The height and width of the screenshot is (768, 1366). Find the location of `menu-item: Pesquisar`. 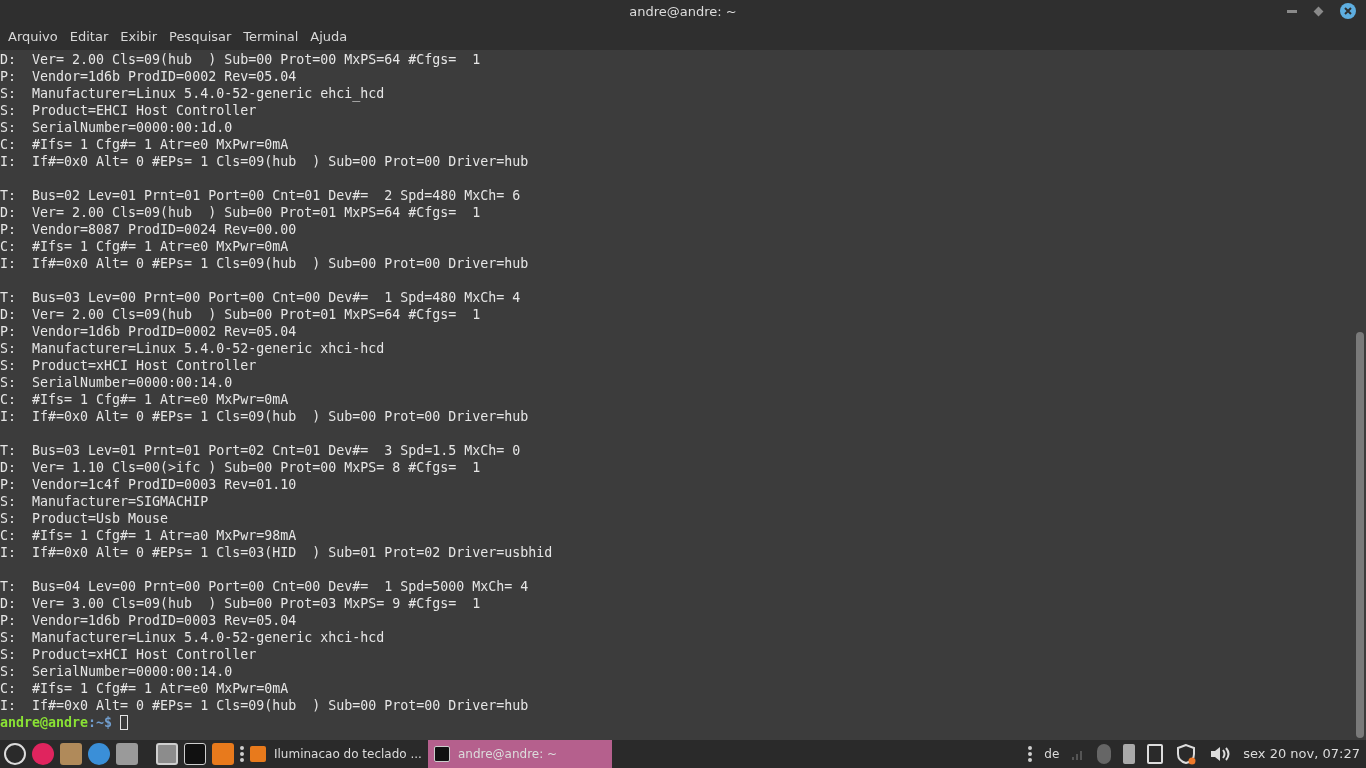

menu-item: Pesquisar is located at coordinates (200, 37).